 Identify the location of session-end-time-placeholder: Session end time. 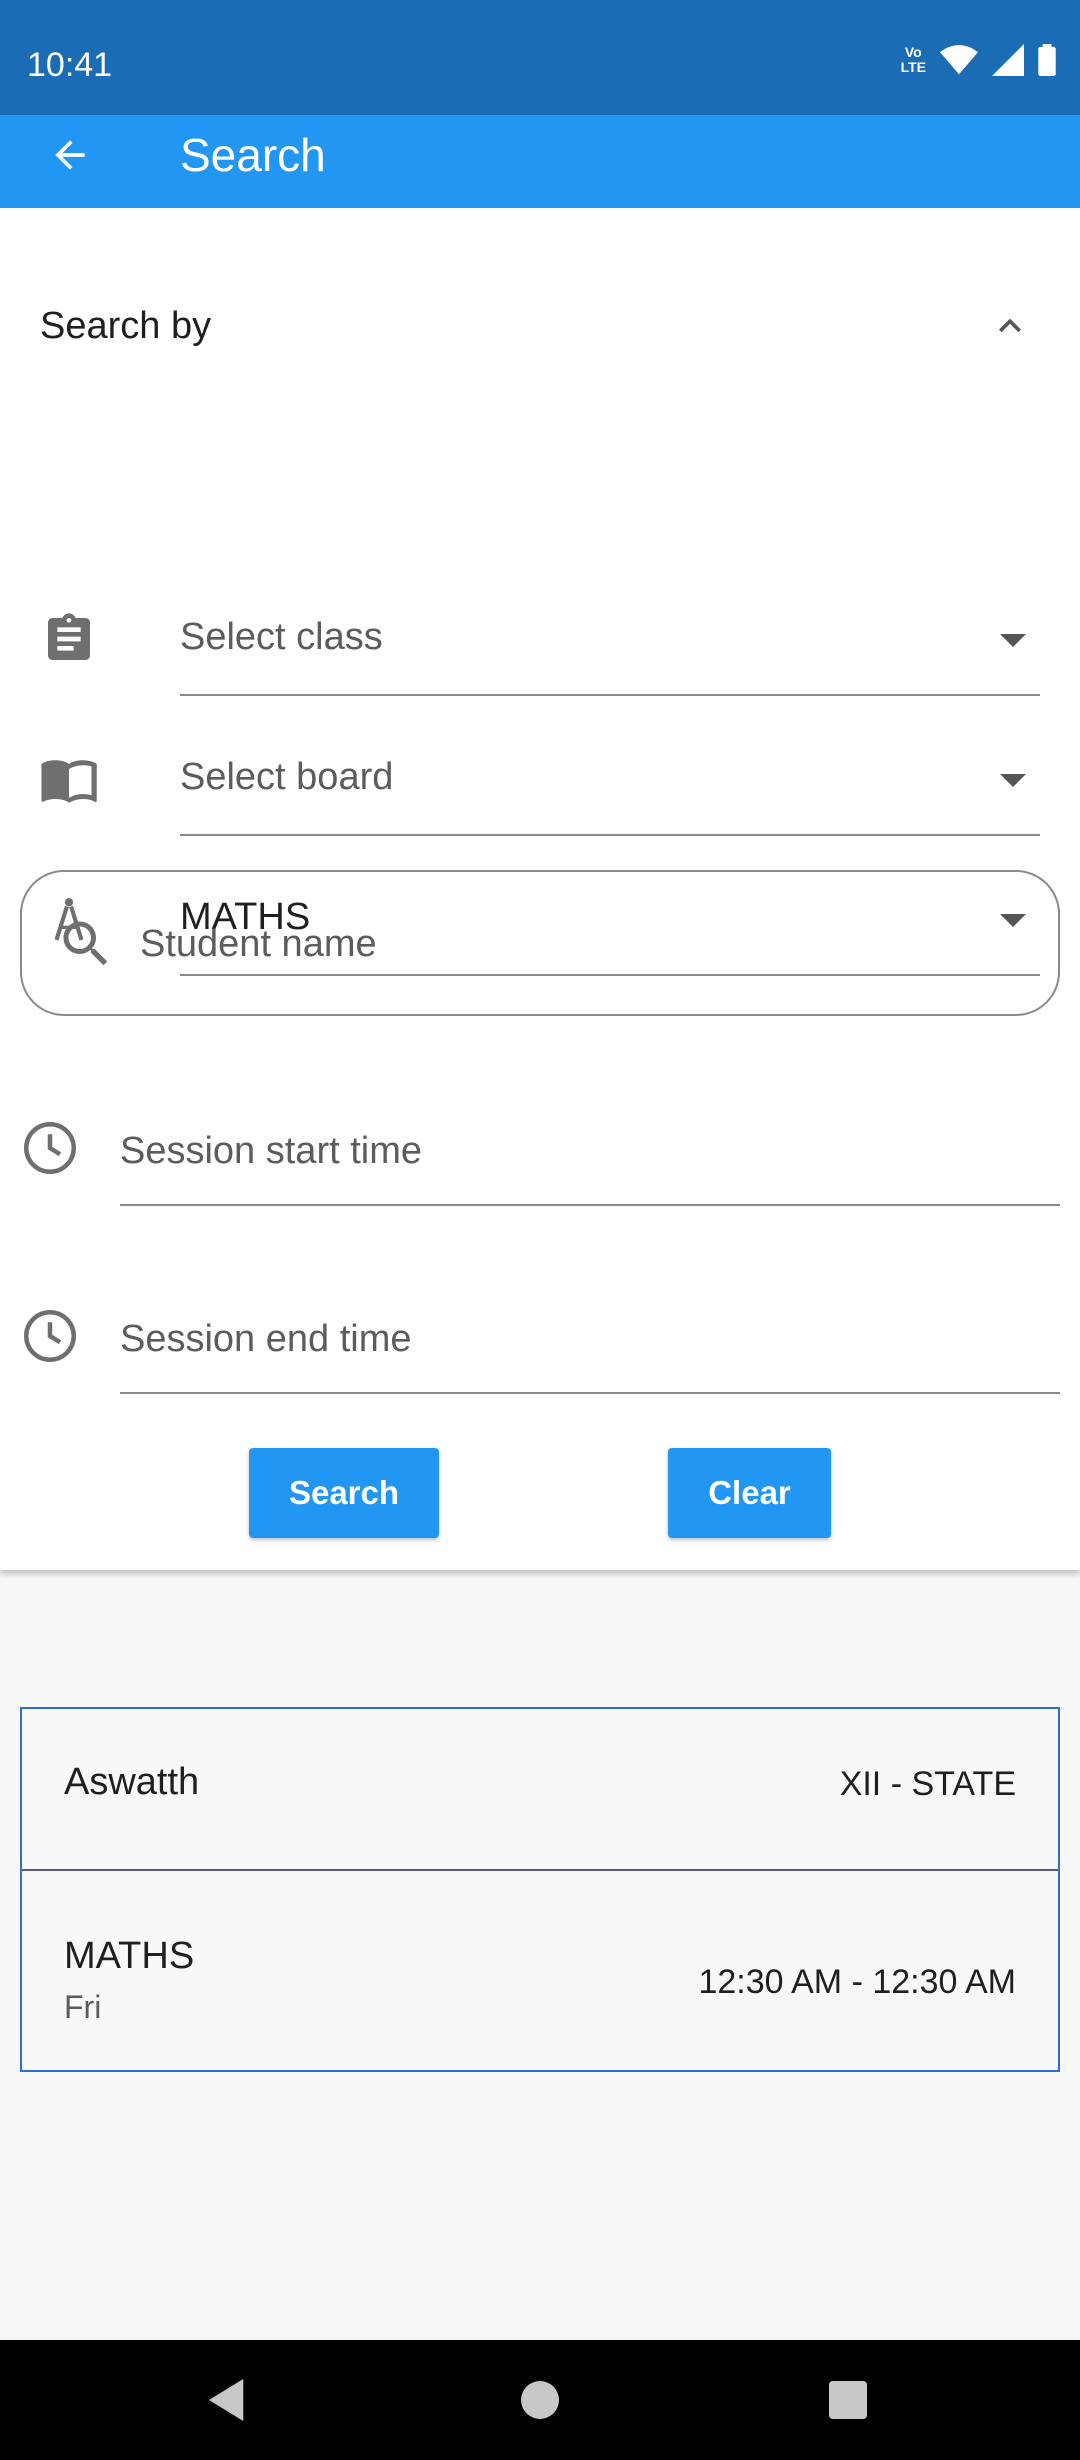
(266, 1339).